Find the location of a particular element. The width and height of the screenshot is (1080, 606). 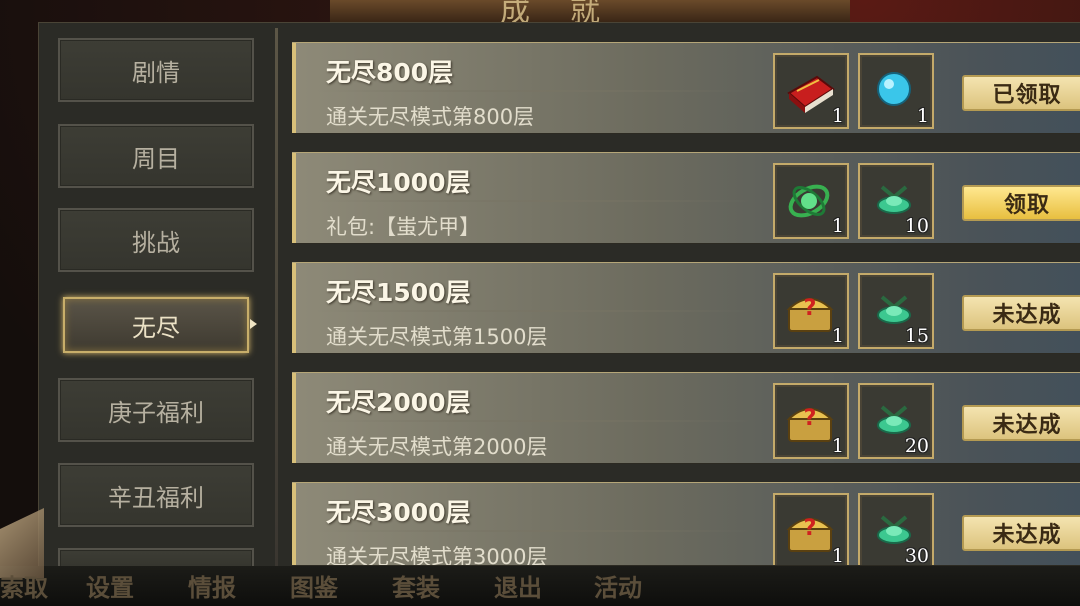

reward-count: 10 is located at coordinates (916, 226).